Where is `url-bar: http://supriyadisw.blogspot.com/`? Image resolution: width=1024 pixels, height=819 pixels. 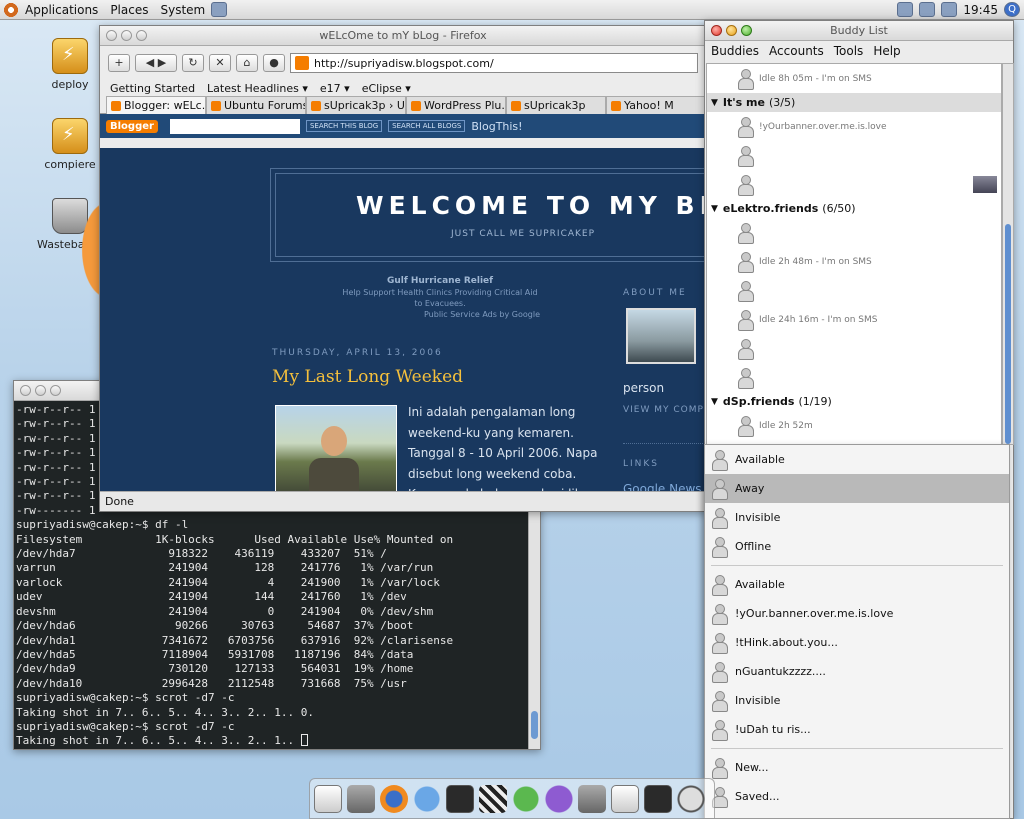 url-bar: http://supriyadisw.blogspot.com/ is located at coordinates (494, 63).